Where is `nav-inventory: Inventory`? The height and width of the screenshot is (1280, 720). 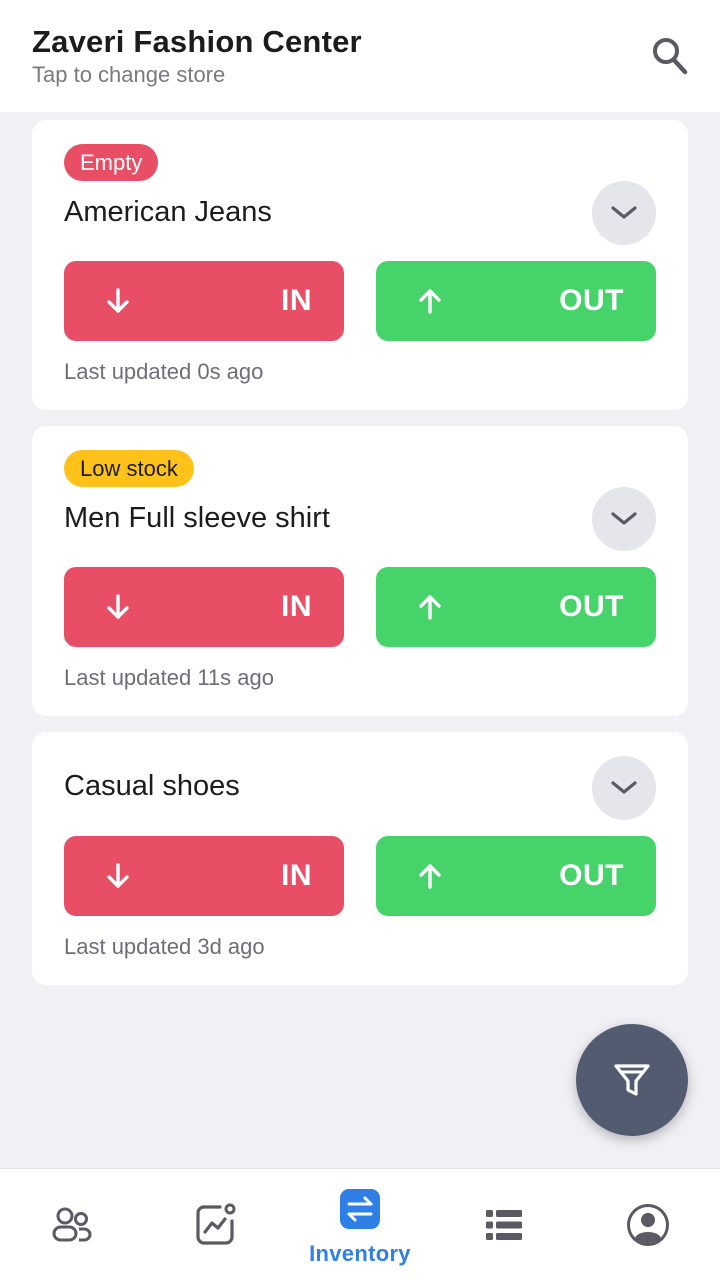 nav-inventory: Inventory is located at coordinates (360, 1224).